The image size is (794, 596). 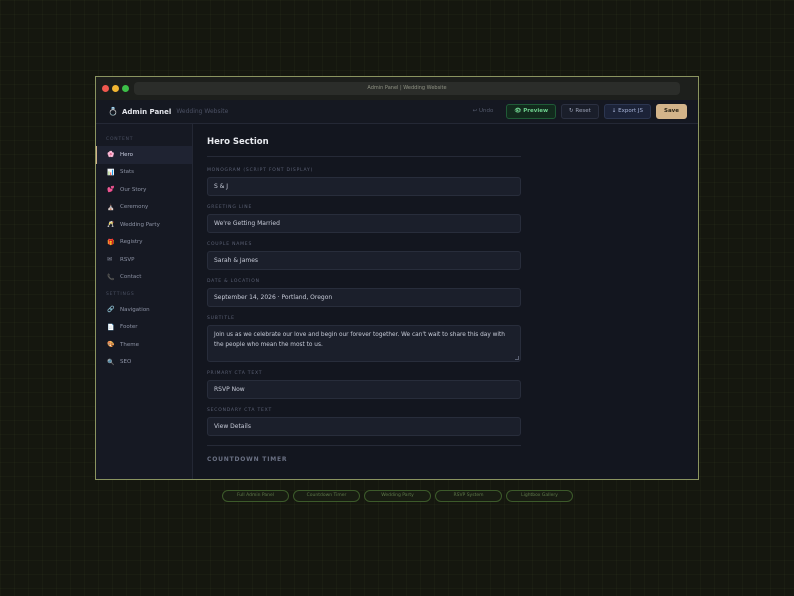 I want to click on church-icon: ⛪, so click(x=111, y=207).